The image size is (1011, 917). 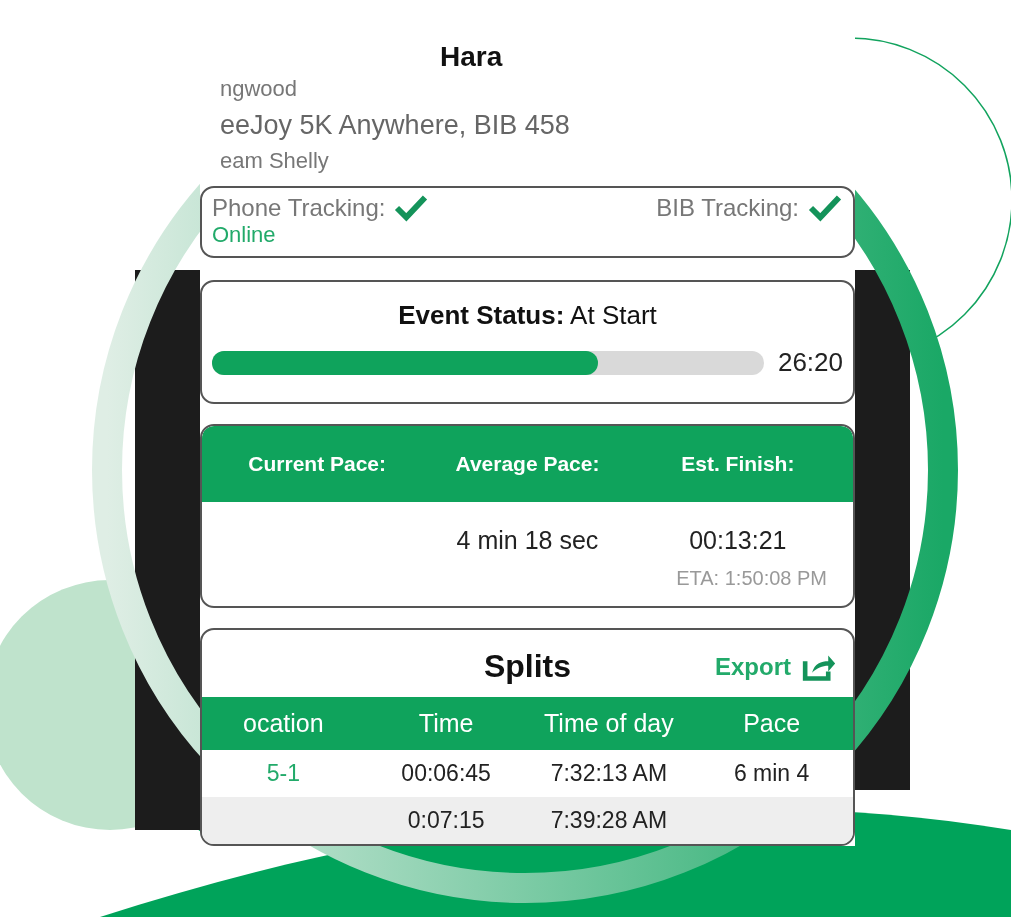 I want to click on elapsed-time: 26:20, so click(x=810, y=362).